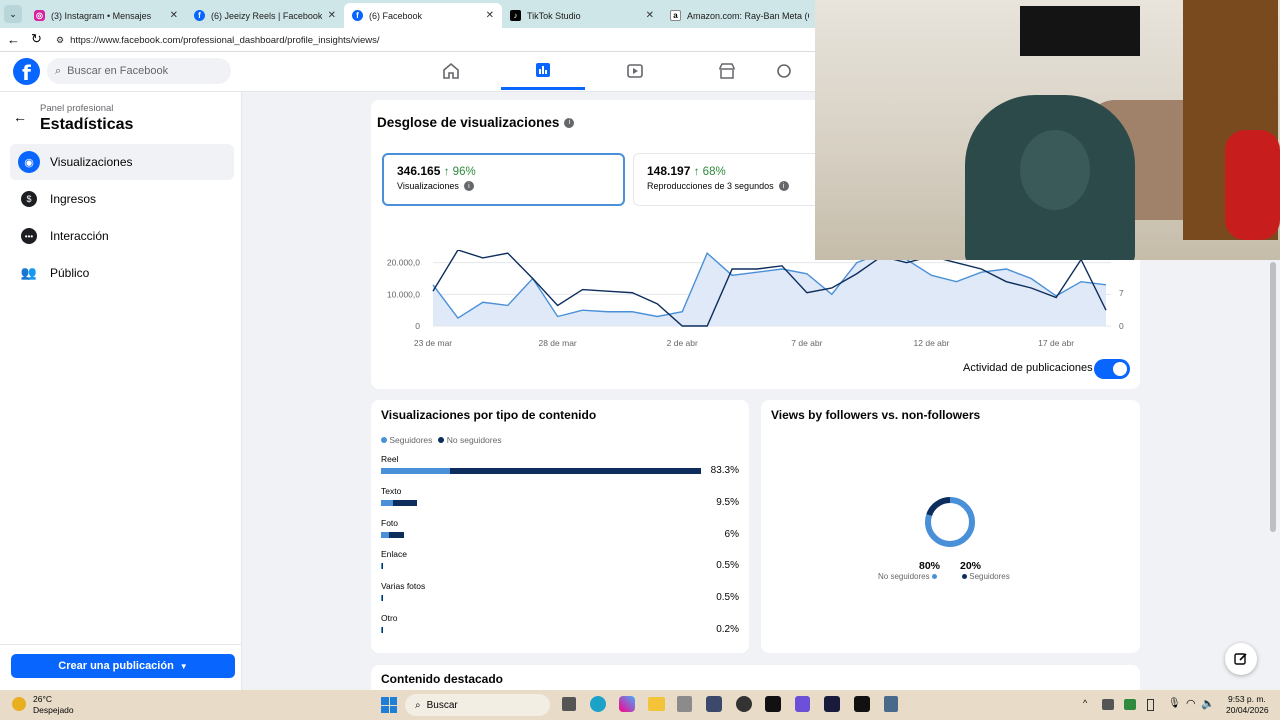  I want to click on copilot-icon, so click(627, 704).